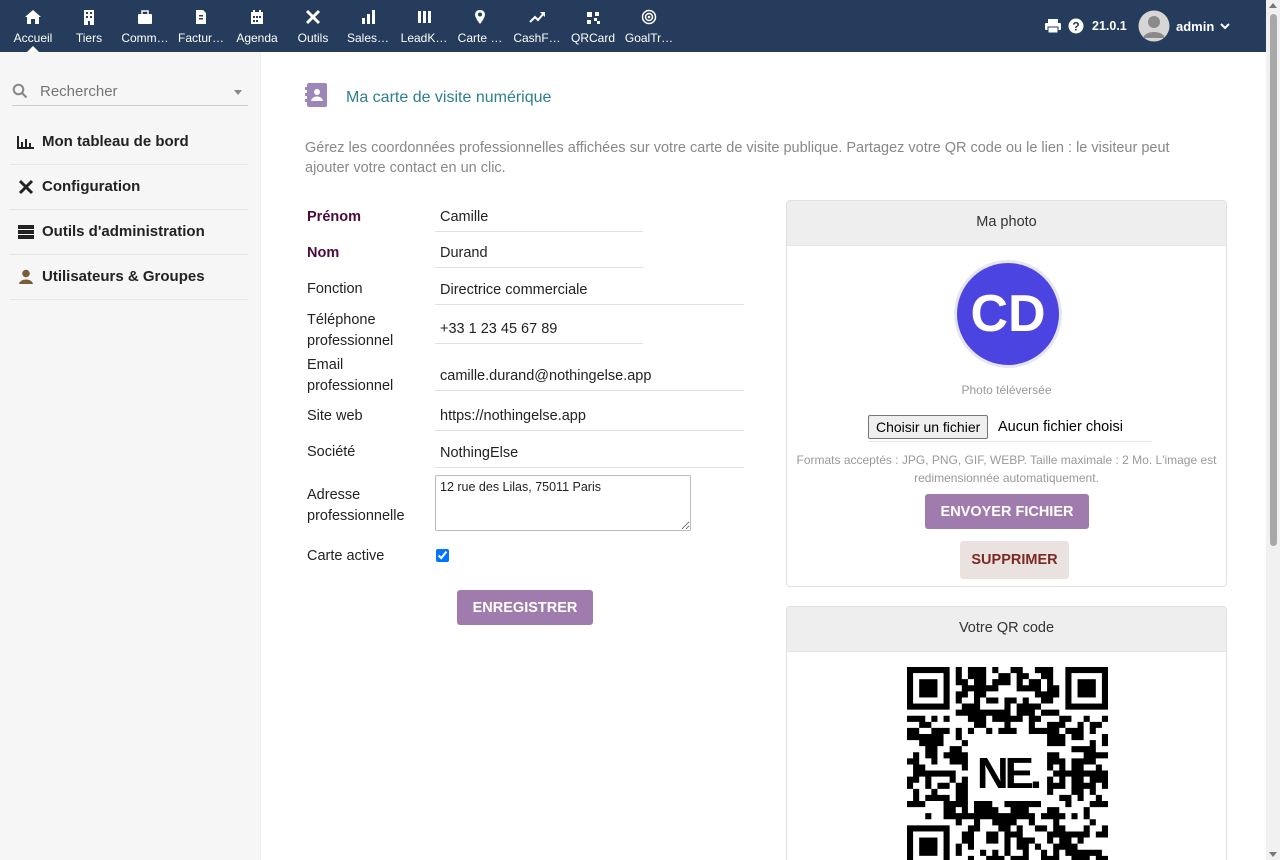 The width and height of the screenshot is (1280, 860). Describe the element at coordinates (341, 320) in the screenshot. I see `telephone-label-line1: Téléphone` at that location.